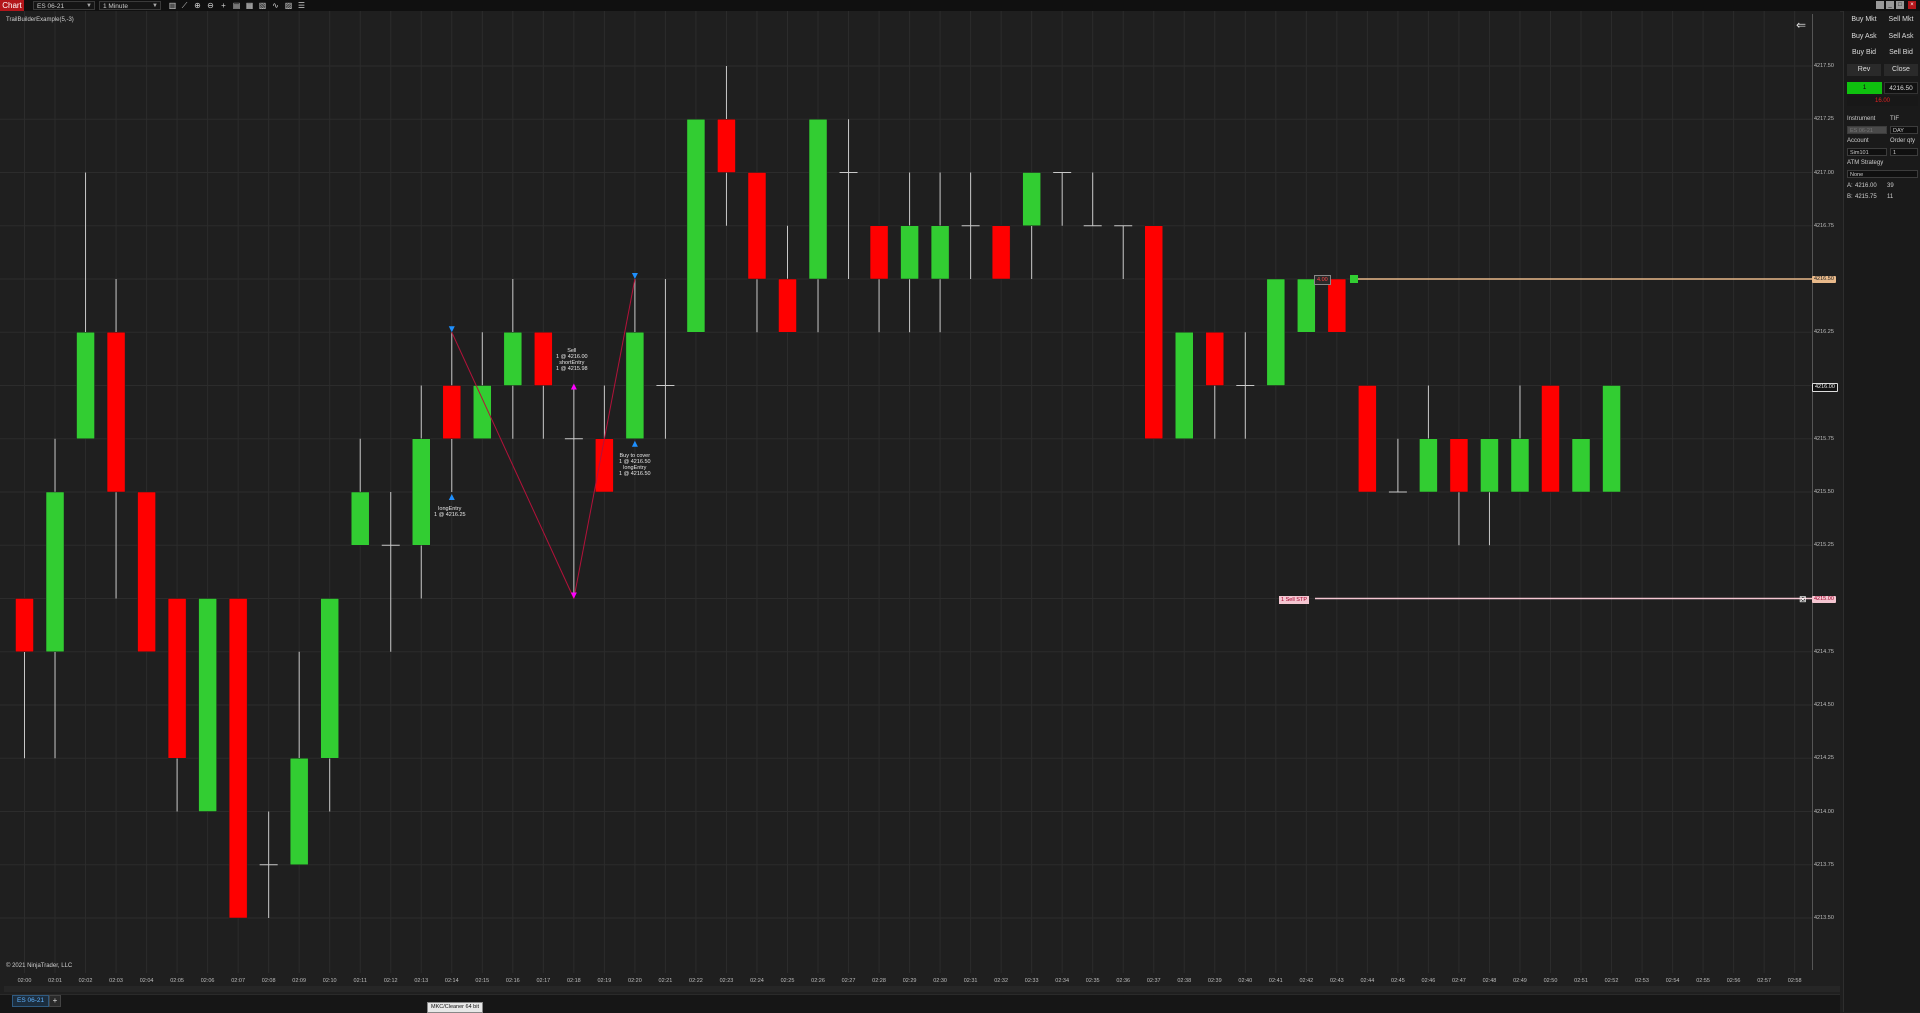 Image resolution: width=1920 pixels, height=1013 pixels. What do you see at coordinates (1367, 981) in the screenshot?
I see `x-tick-label: 02:44` at bounding box center [1367, 981].